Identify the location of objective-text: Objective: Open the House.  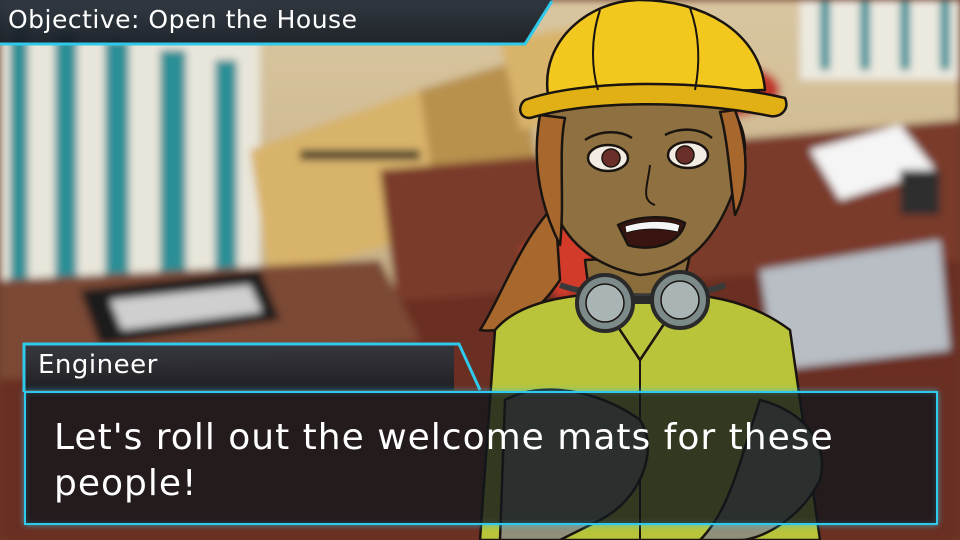
(183, 19).